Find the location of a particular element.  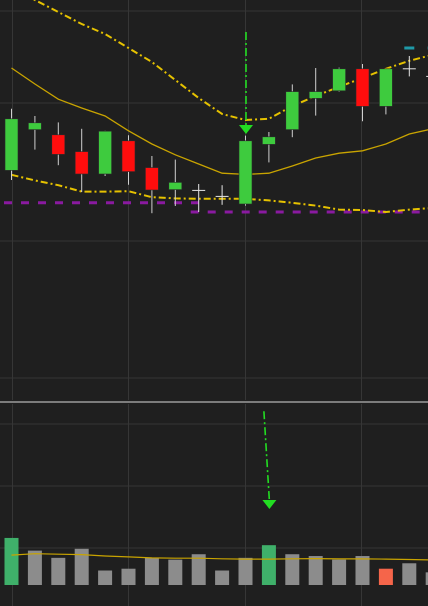

volume-annotation-arrow is located at coordinates (269, 460).